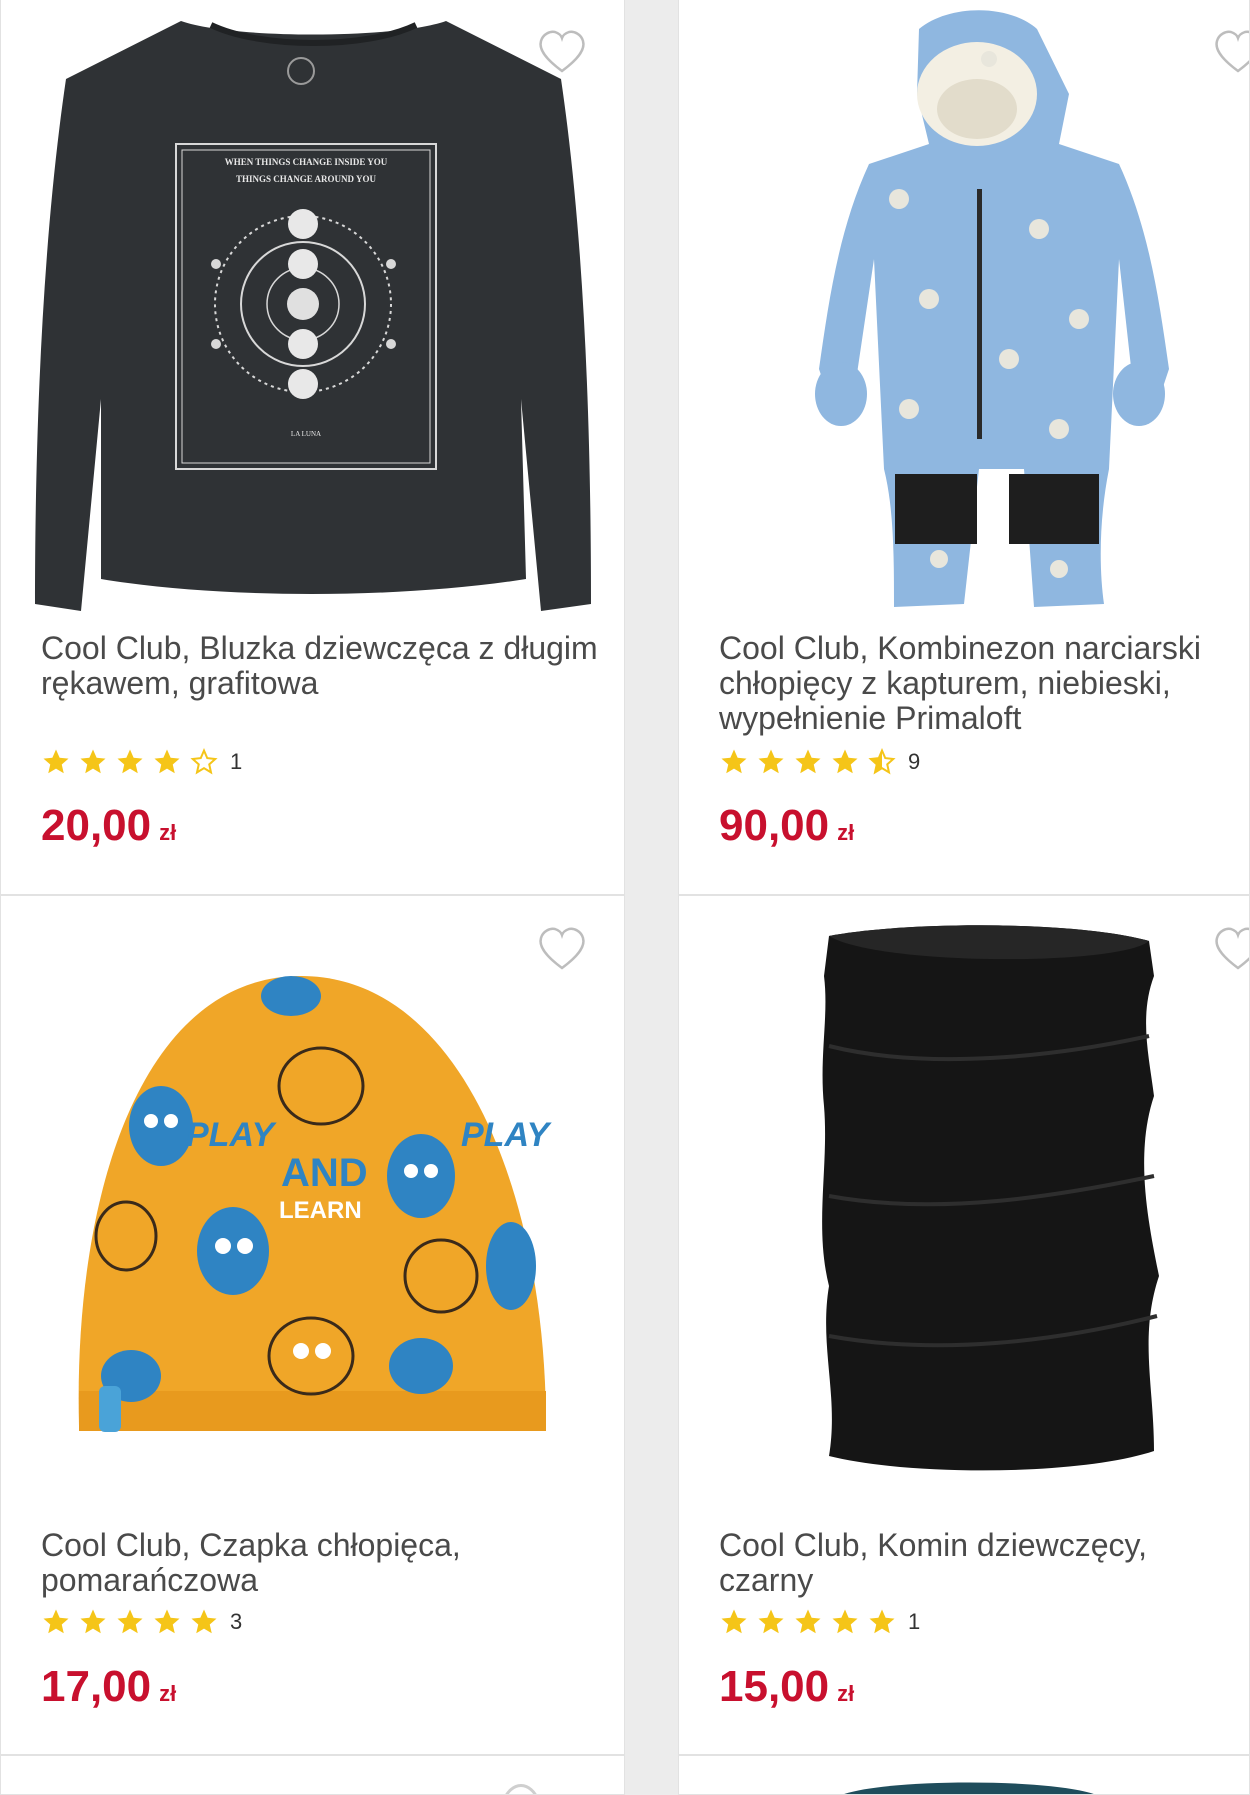  What do you see at coordinates (96, 825) in the screenshot?
I see `price-amount: 20,00` at bounding box center [96, 825].